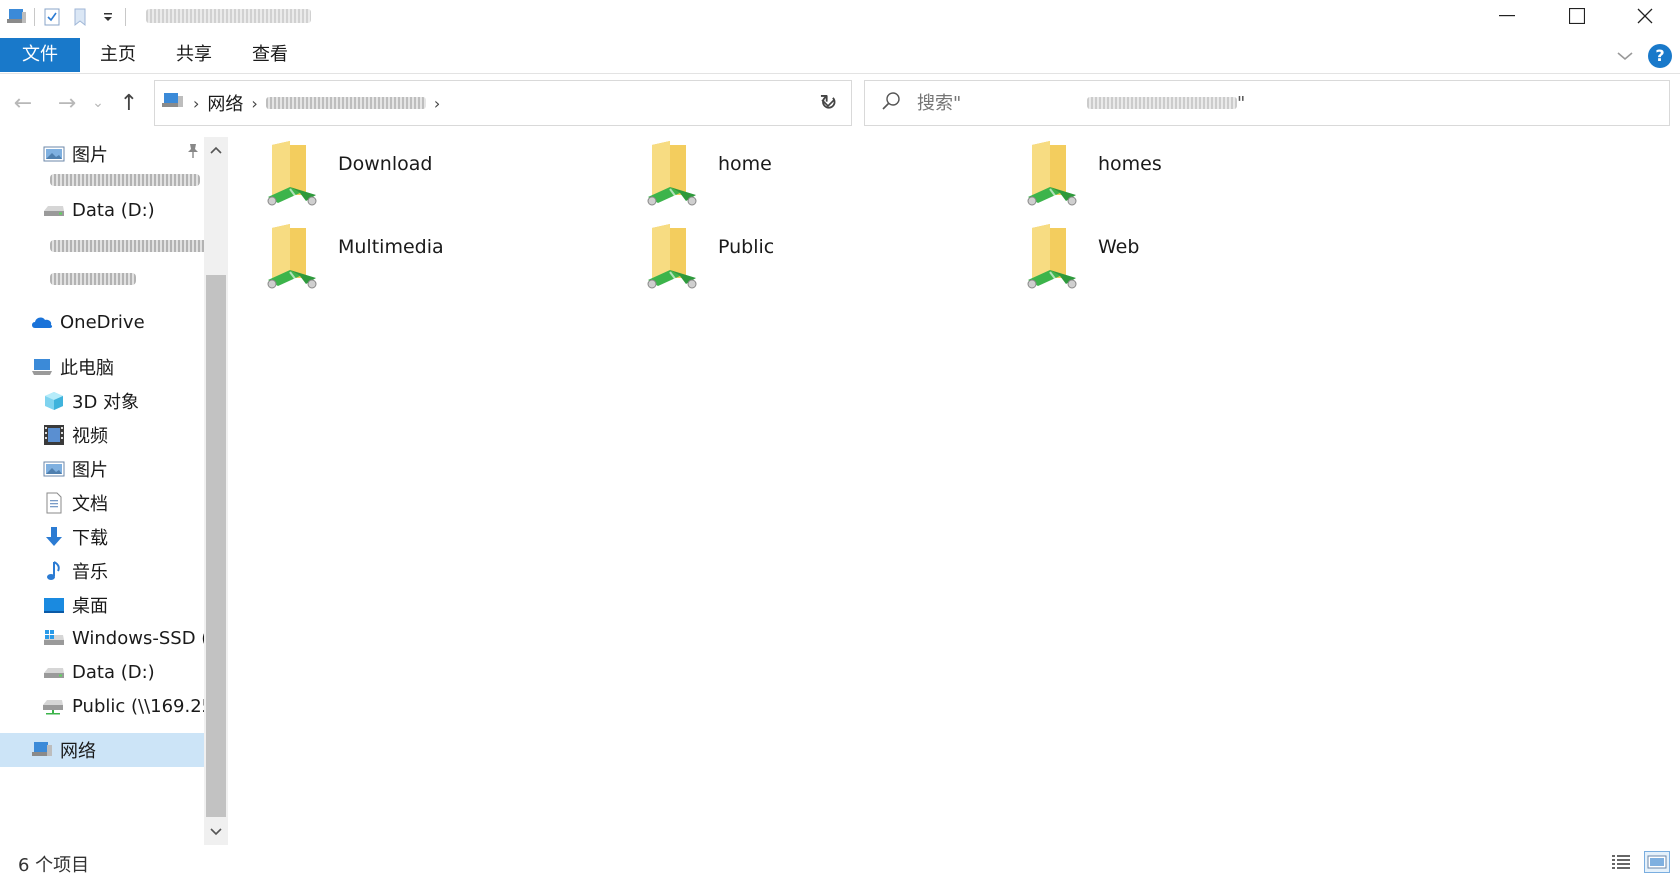  What do you see at coordinates (1621, 862) in the screenshot?
I see `details-view-icon` at bounding box center [1621, 862].